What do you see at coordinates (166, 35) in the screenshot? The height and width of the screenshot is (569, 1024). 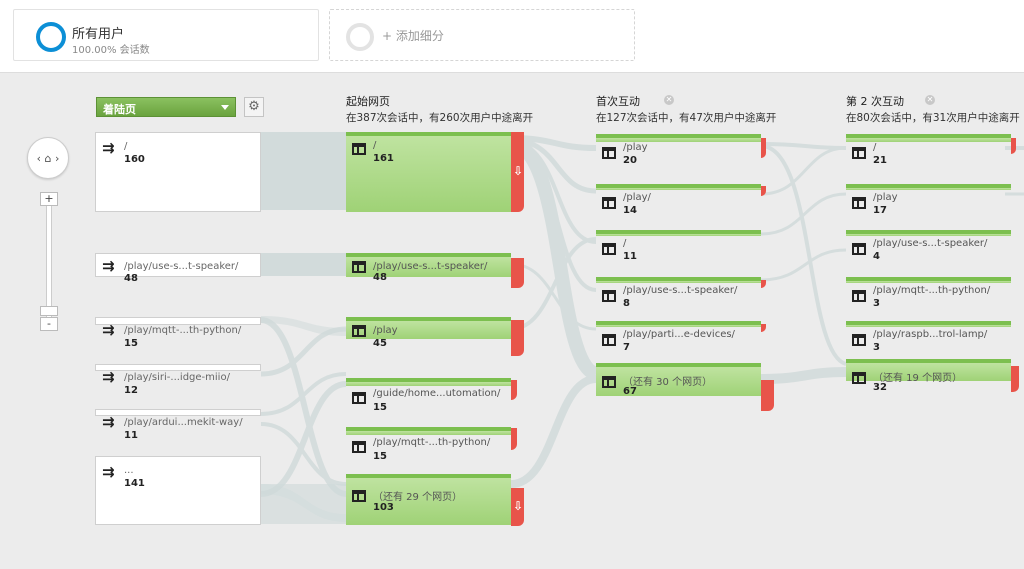 I see `segment-all-users: 所有用户 100.00% 会话数` at bounding box center [166, 35].